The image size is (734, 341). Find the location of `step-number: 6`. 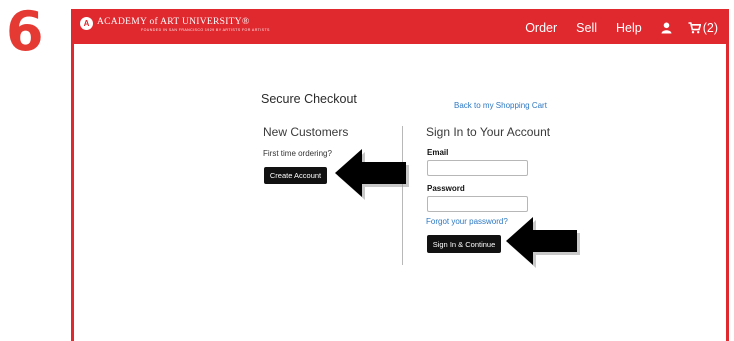

step-number: 6 is located at coordinates (25, 31).